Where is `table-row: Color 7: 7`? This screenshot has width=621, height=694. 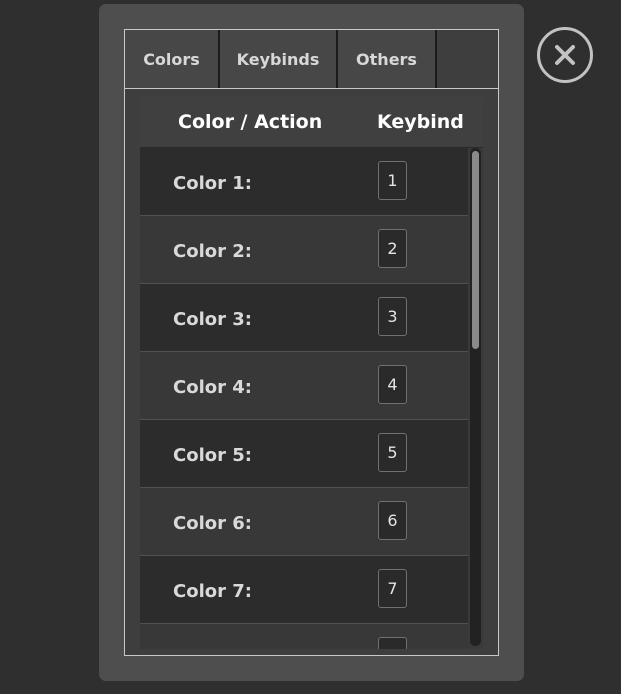 table-row: Color 7: 7 is located at coordinates (304, 590).